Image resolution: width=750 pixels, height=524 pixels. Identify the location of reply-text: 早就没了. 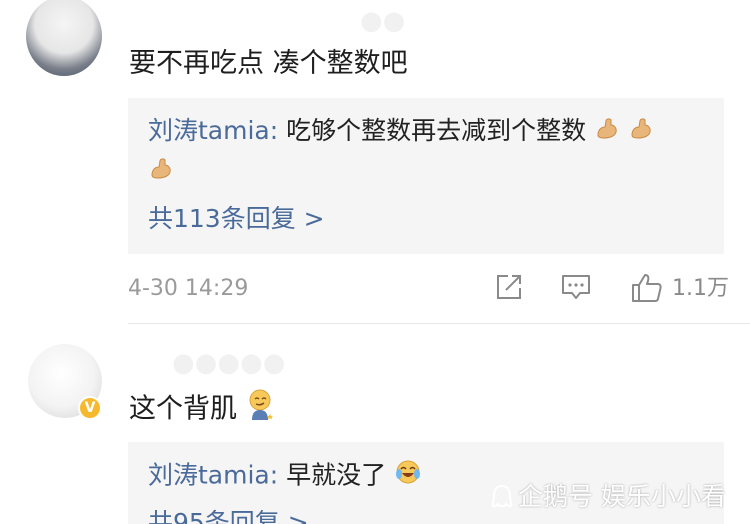
(336, 475).